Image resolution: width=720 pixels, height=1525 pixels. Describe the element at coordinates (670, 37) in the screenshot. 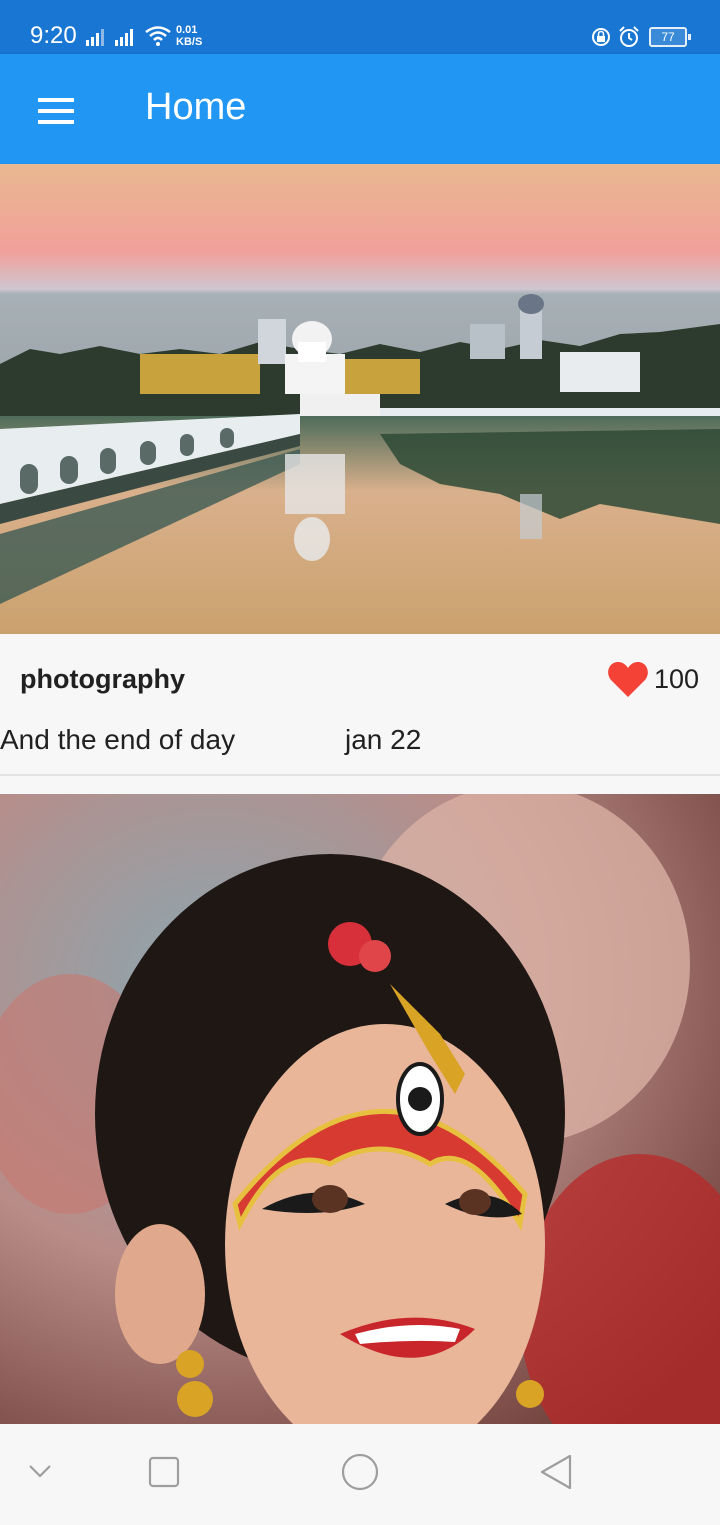

I see `battery-indicator: 77` at that location.